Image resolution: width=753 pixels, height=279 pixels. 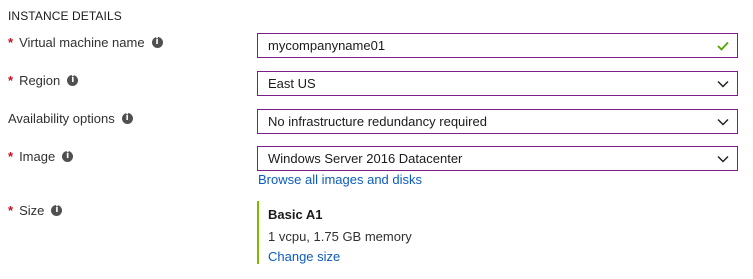 I want to click on availability-select: No infrastructure redundancy required, so click(x=497, y=121).